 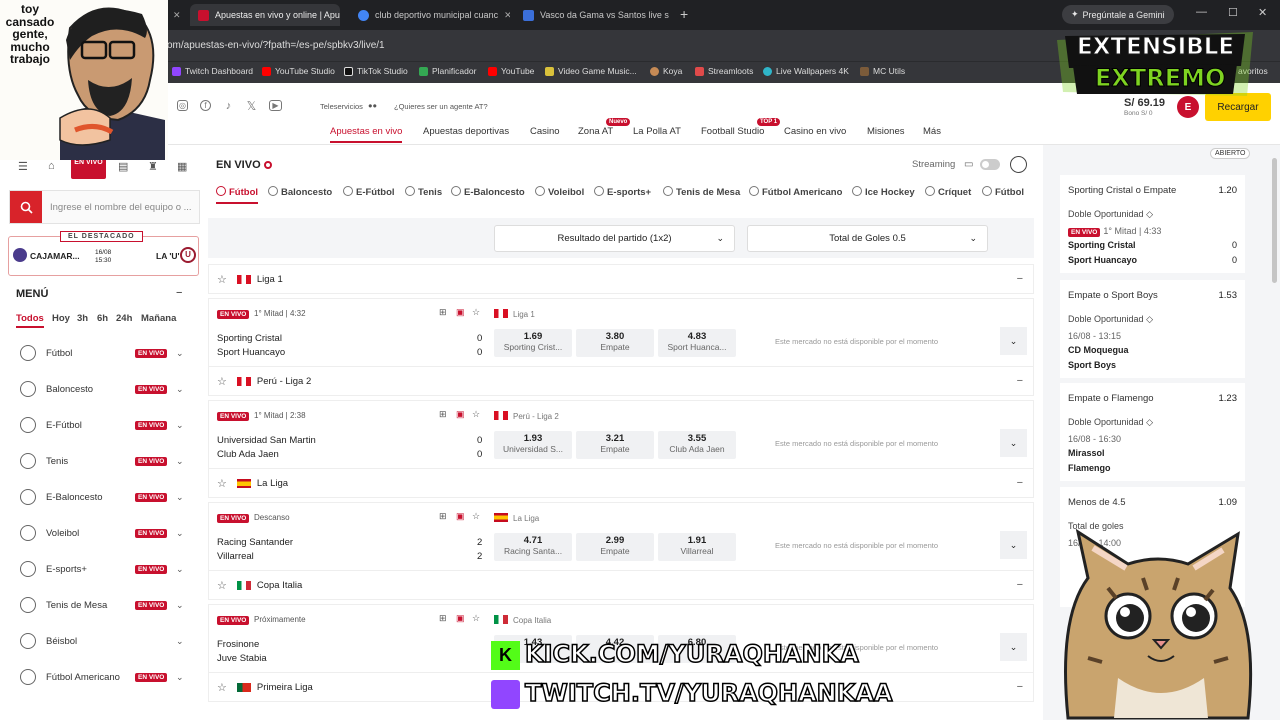 I want to click on search-icon, so click(x=26, y=207).